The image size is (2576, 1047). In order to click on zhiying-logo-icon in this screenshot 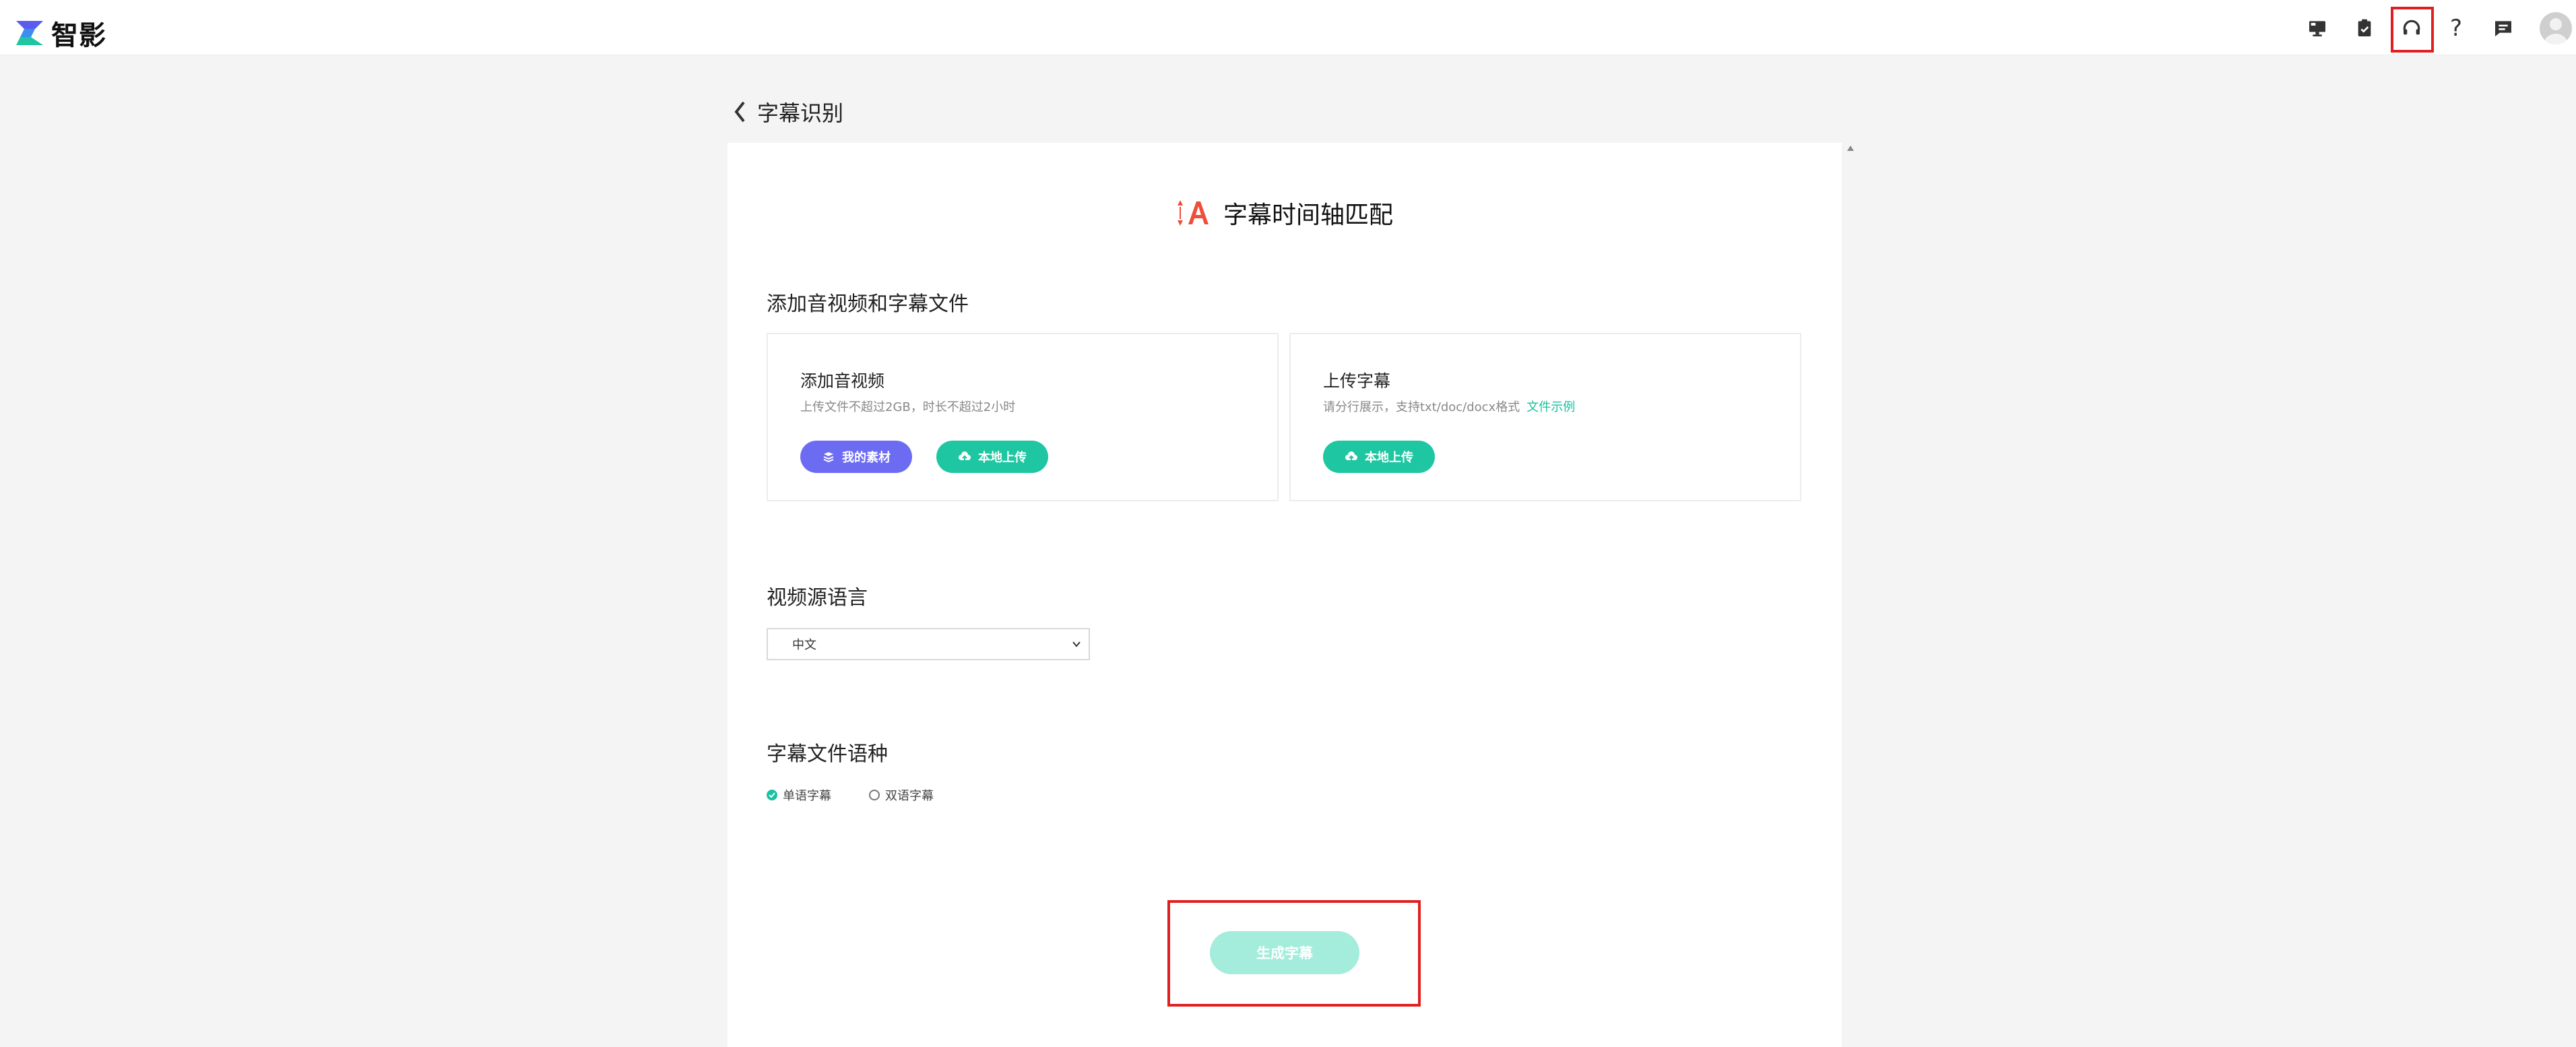, I will do `click(30, 33)`.